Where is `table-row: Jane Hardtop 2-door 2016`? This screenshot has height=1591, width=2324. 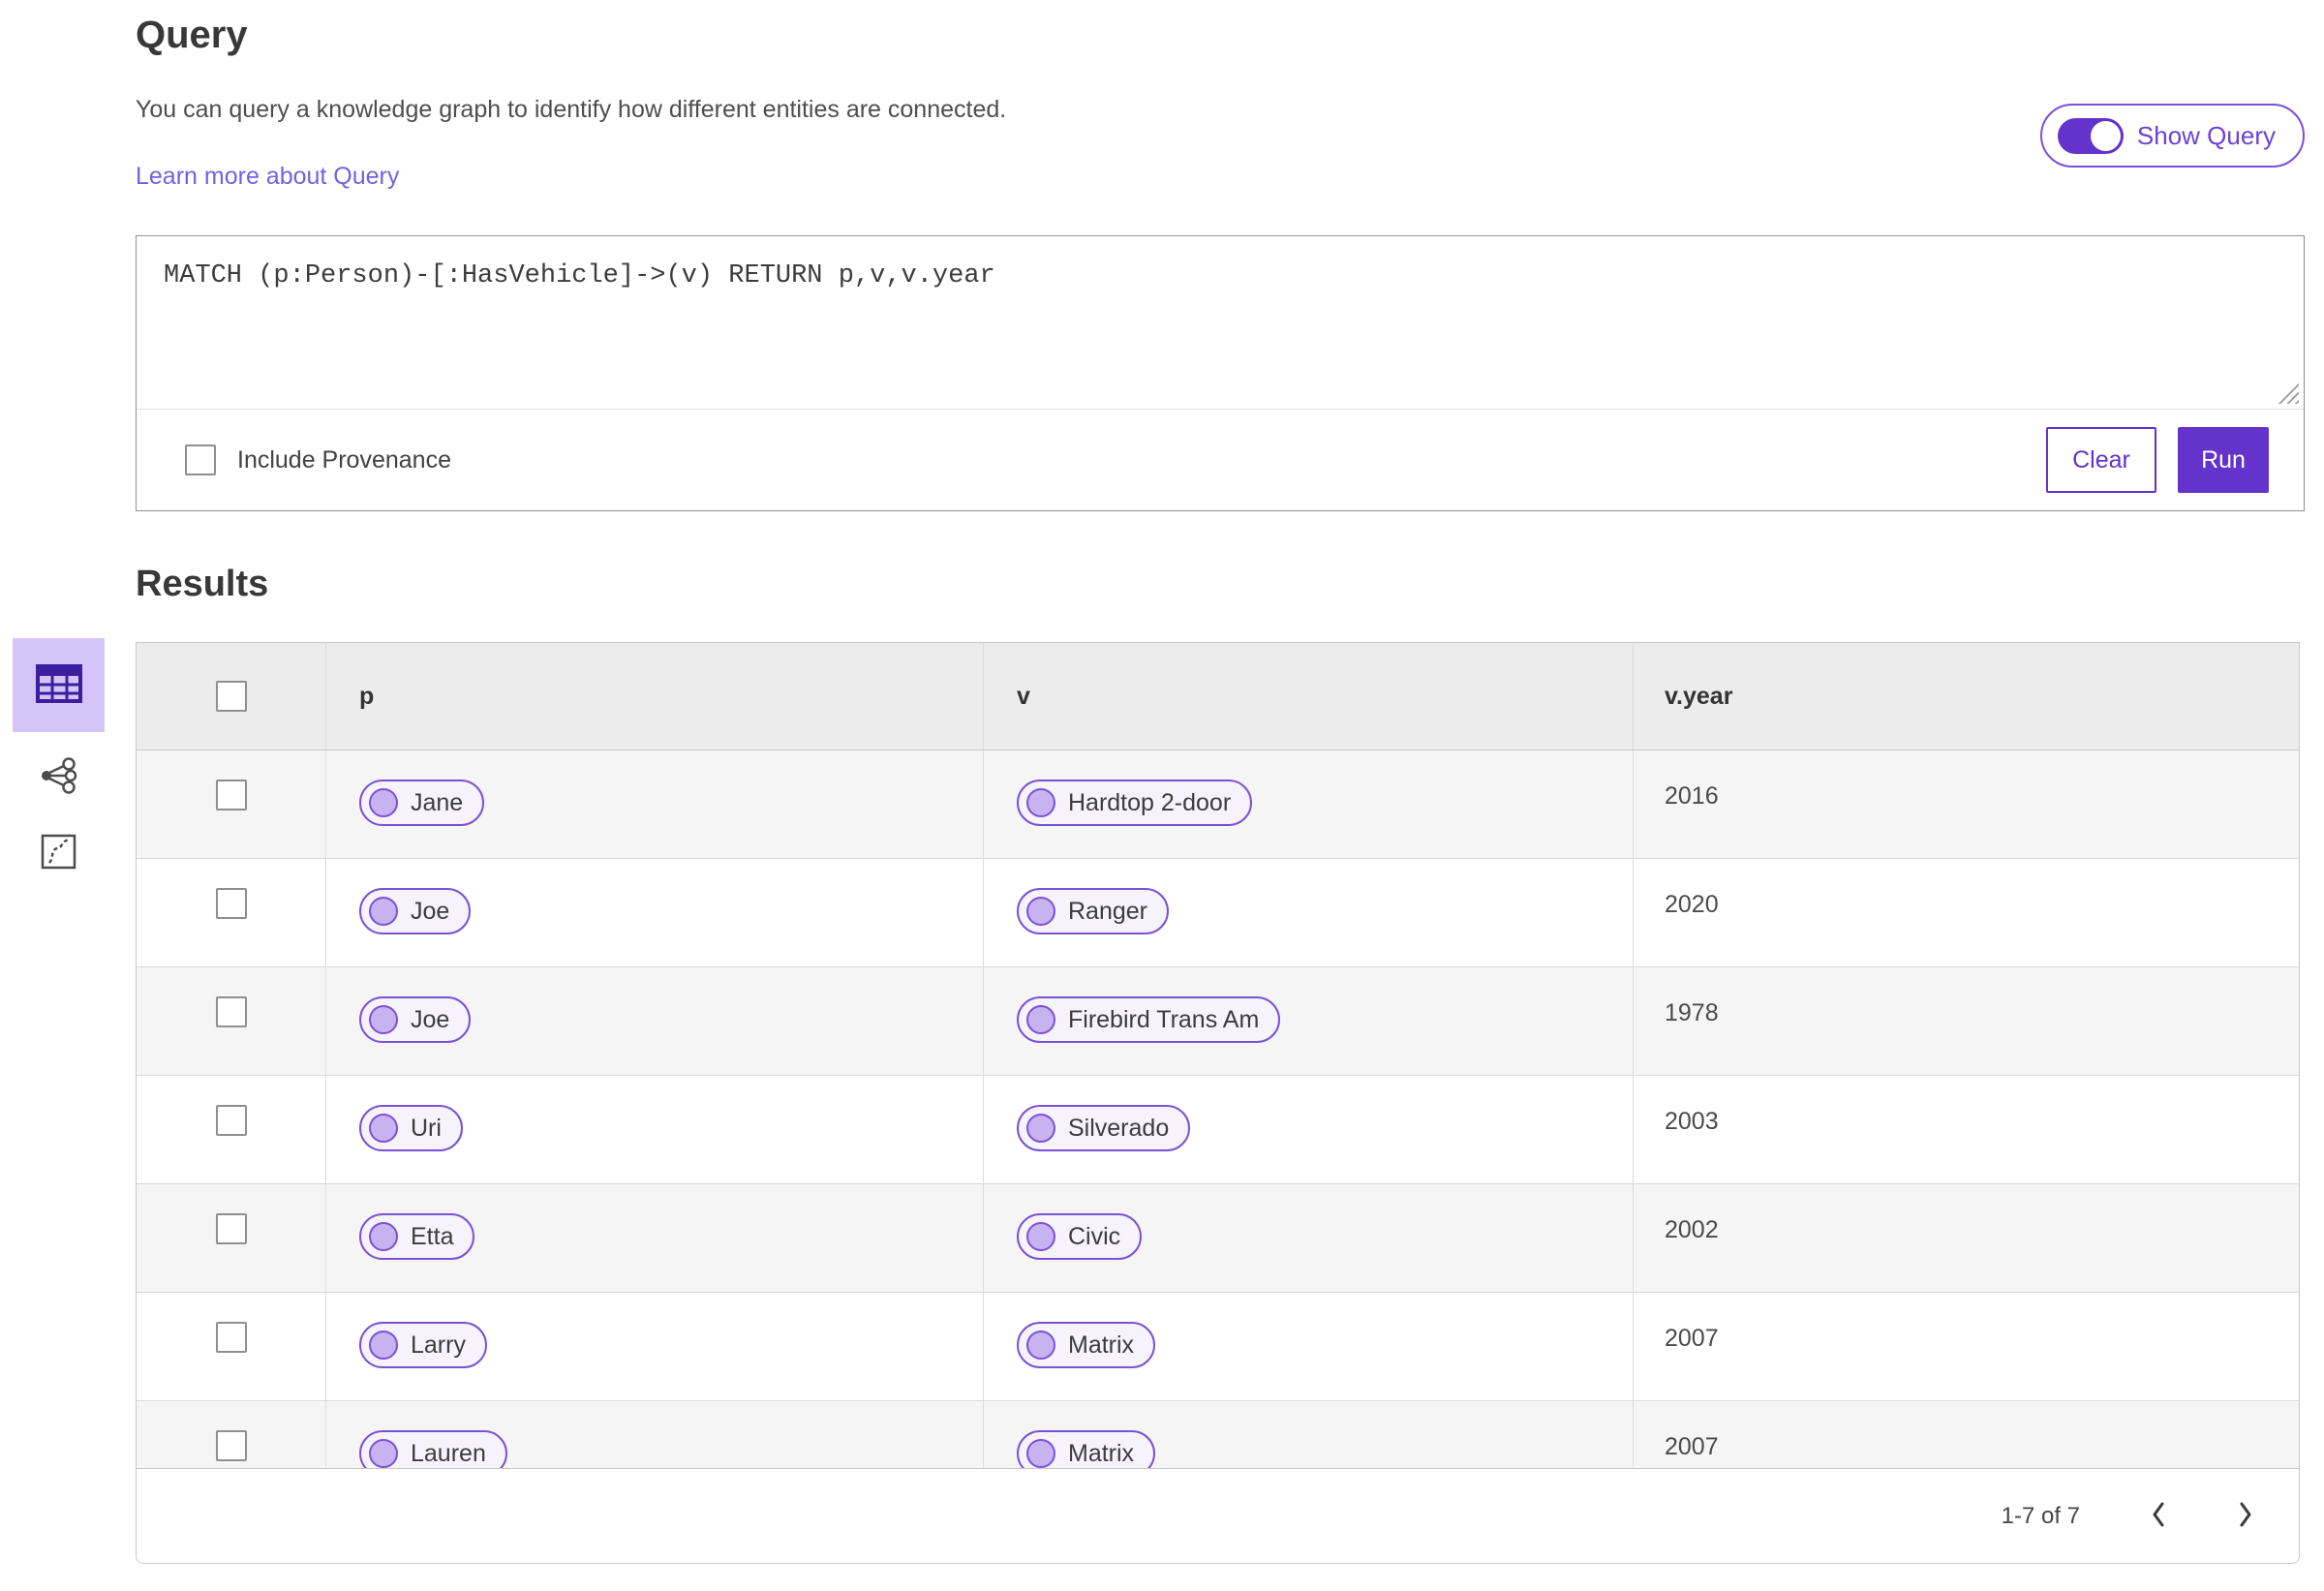 table-row: Jane Hardtop 2-door 2016 is located at coordinates (1218, 804).